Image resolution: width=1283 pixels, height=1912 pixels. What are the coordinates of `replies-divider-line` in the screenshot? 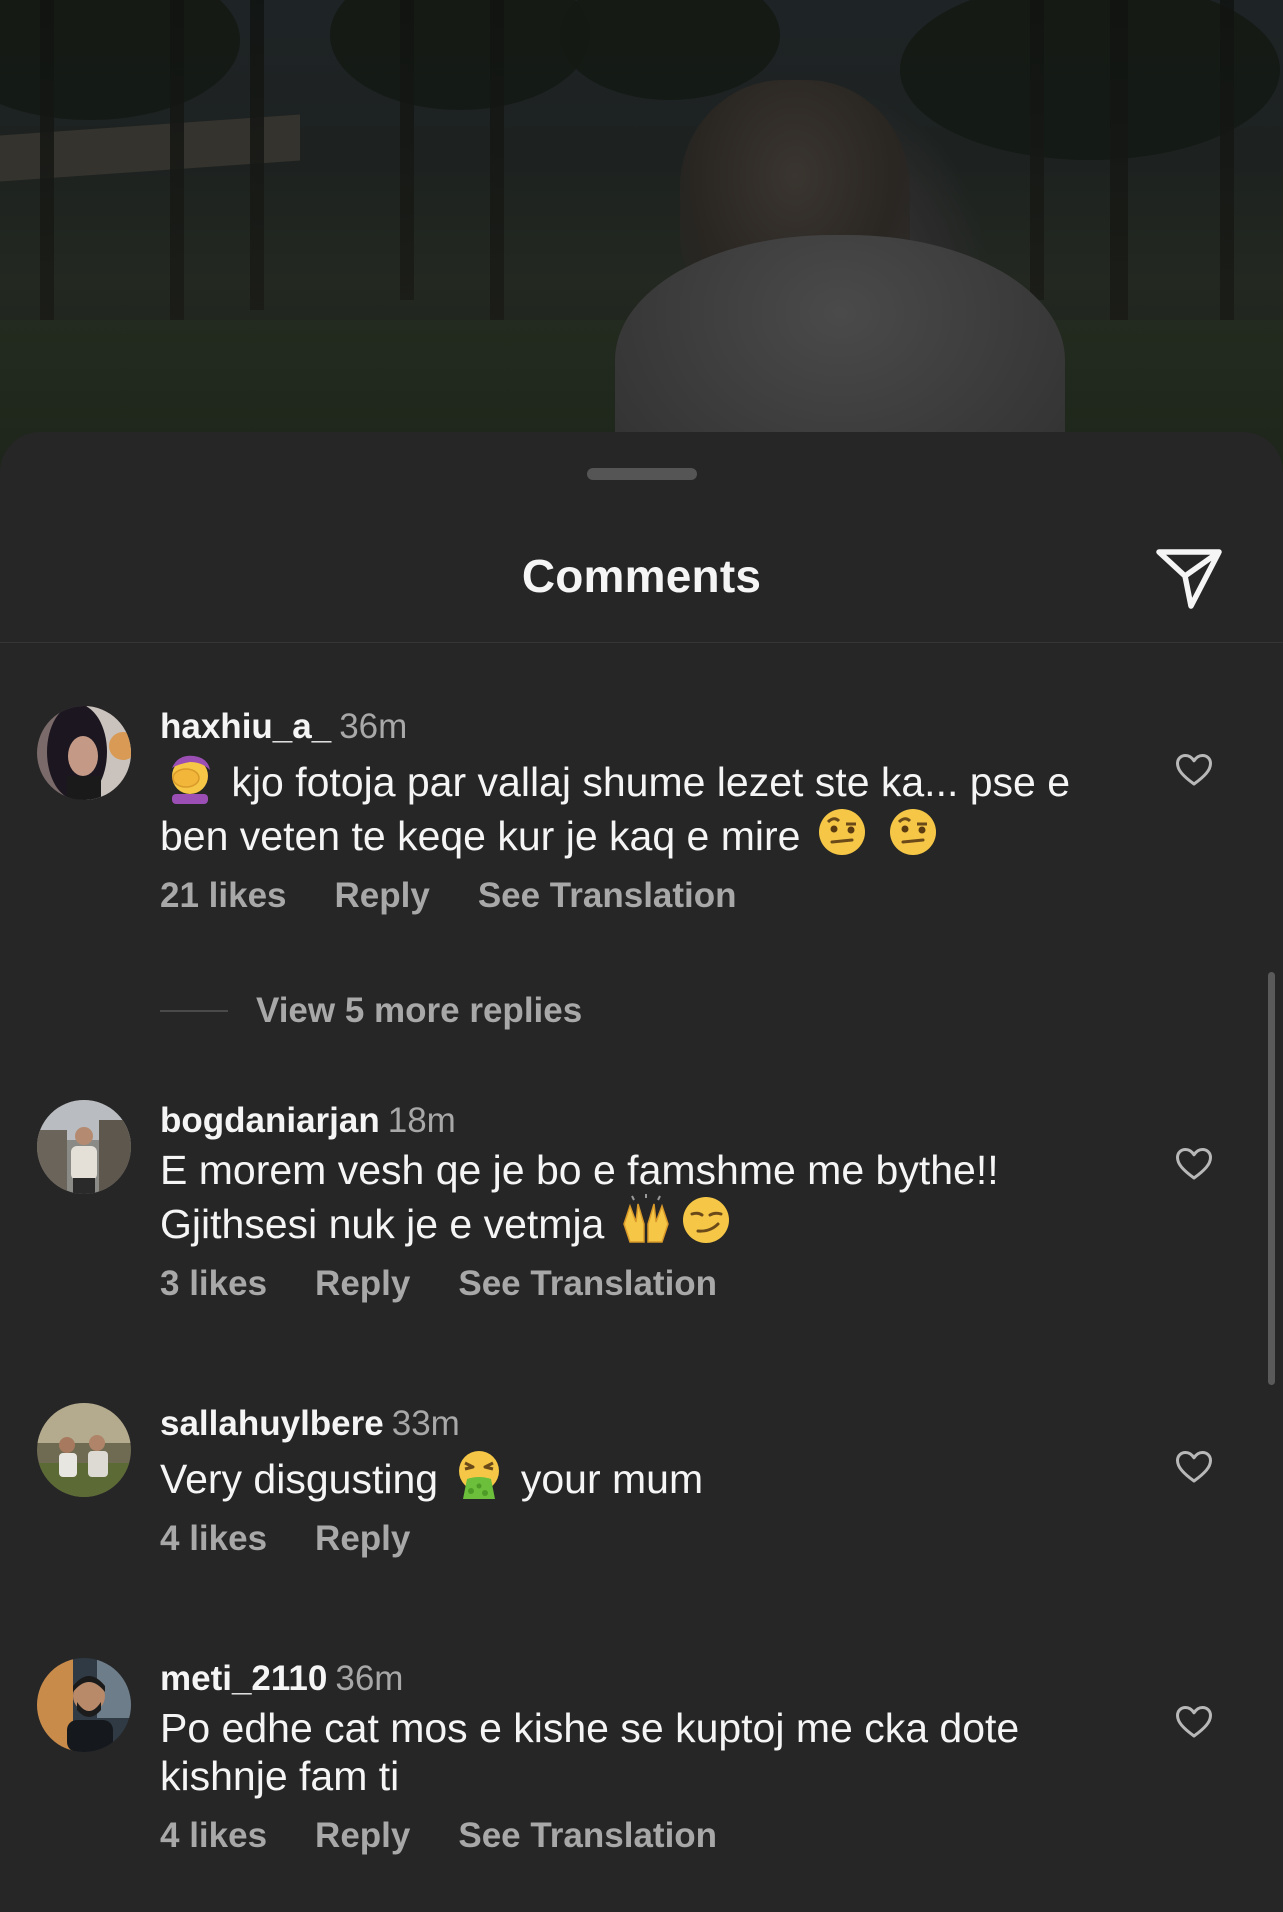 It's located at (194, 1011).